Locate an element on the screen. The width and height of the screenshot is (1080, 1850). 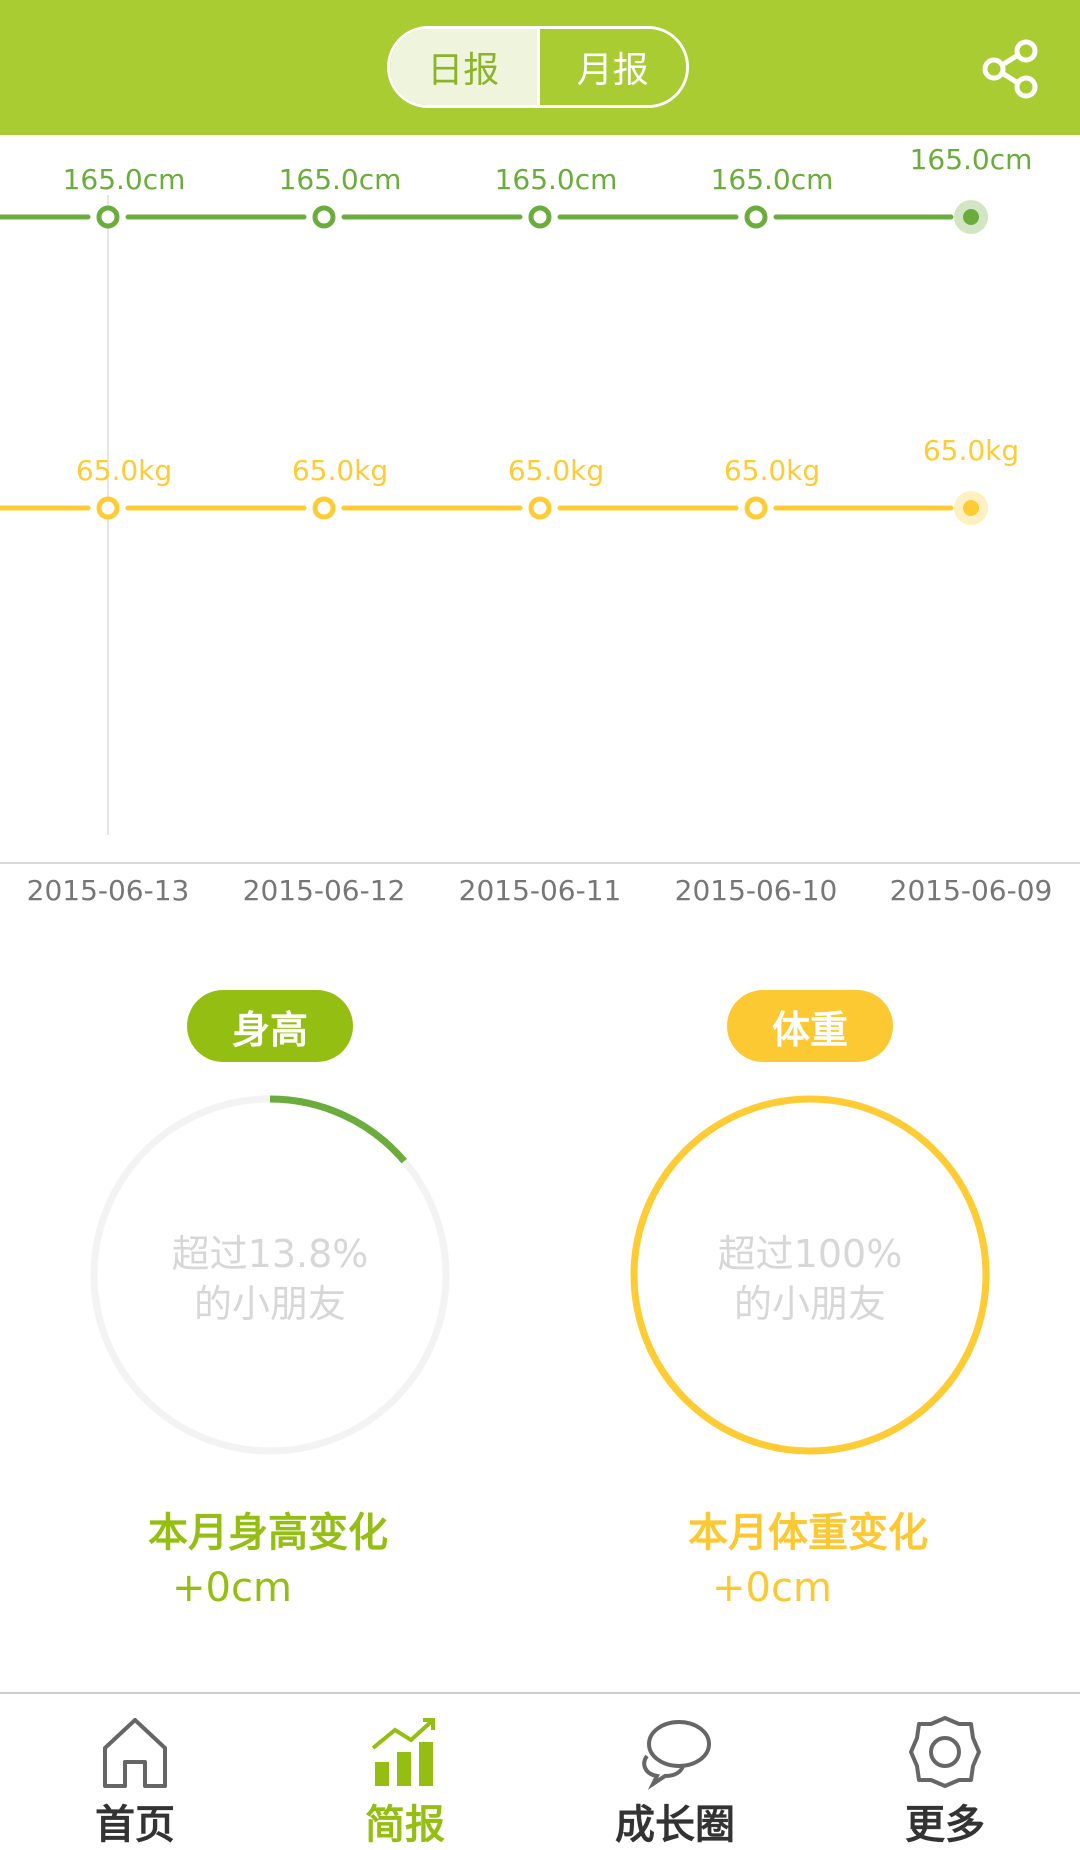
height-selected-point is located at coordinates (971, 217).